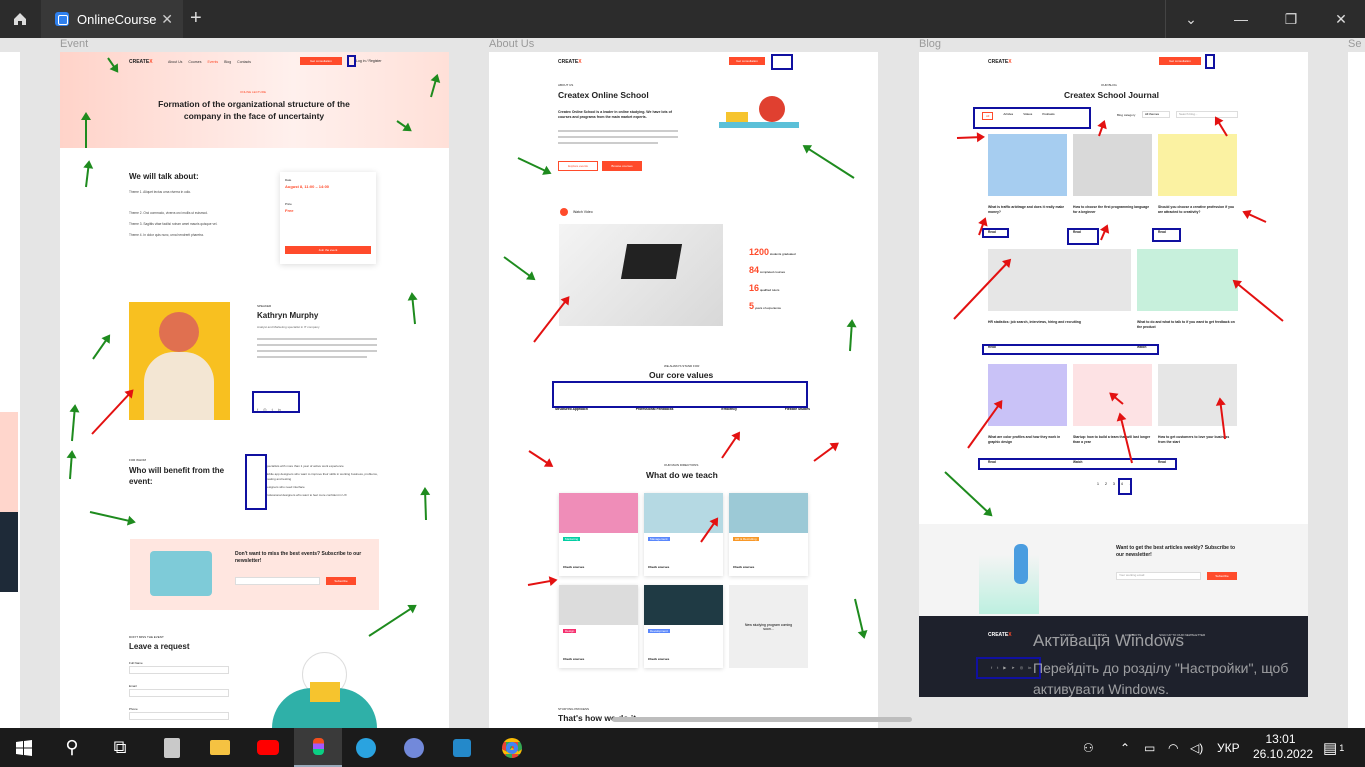 Image resolution: width=1365 pixels, height=767 pixels. I want to click on explore-events-button: Explore events, so click(578, 166).